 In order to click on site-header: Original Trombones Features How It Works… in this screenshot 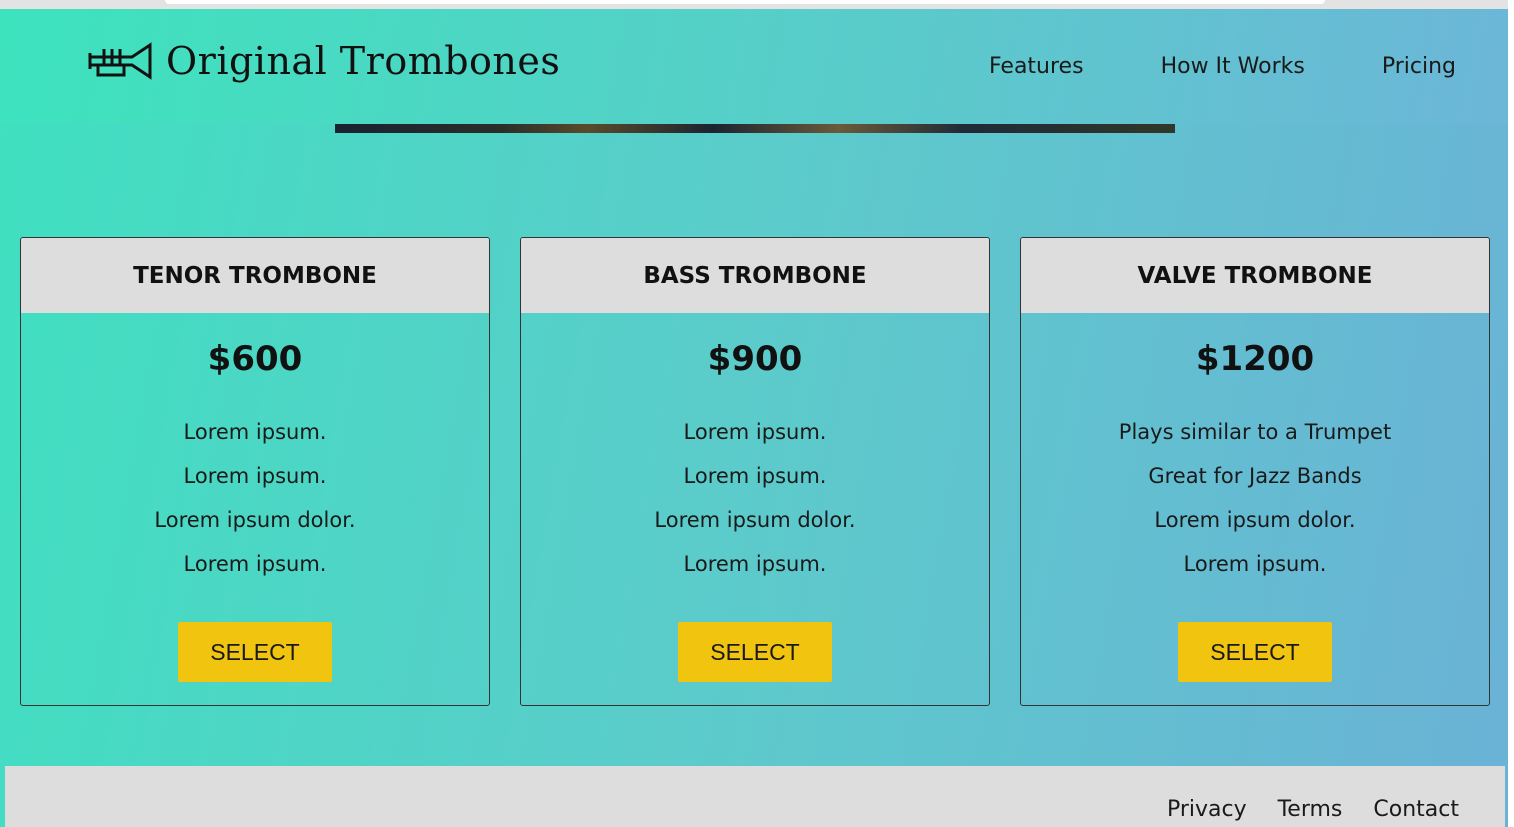, I will do `click(754, 66)`.